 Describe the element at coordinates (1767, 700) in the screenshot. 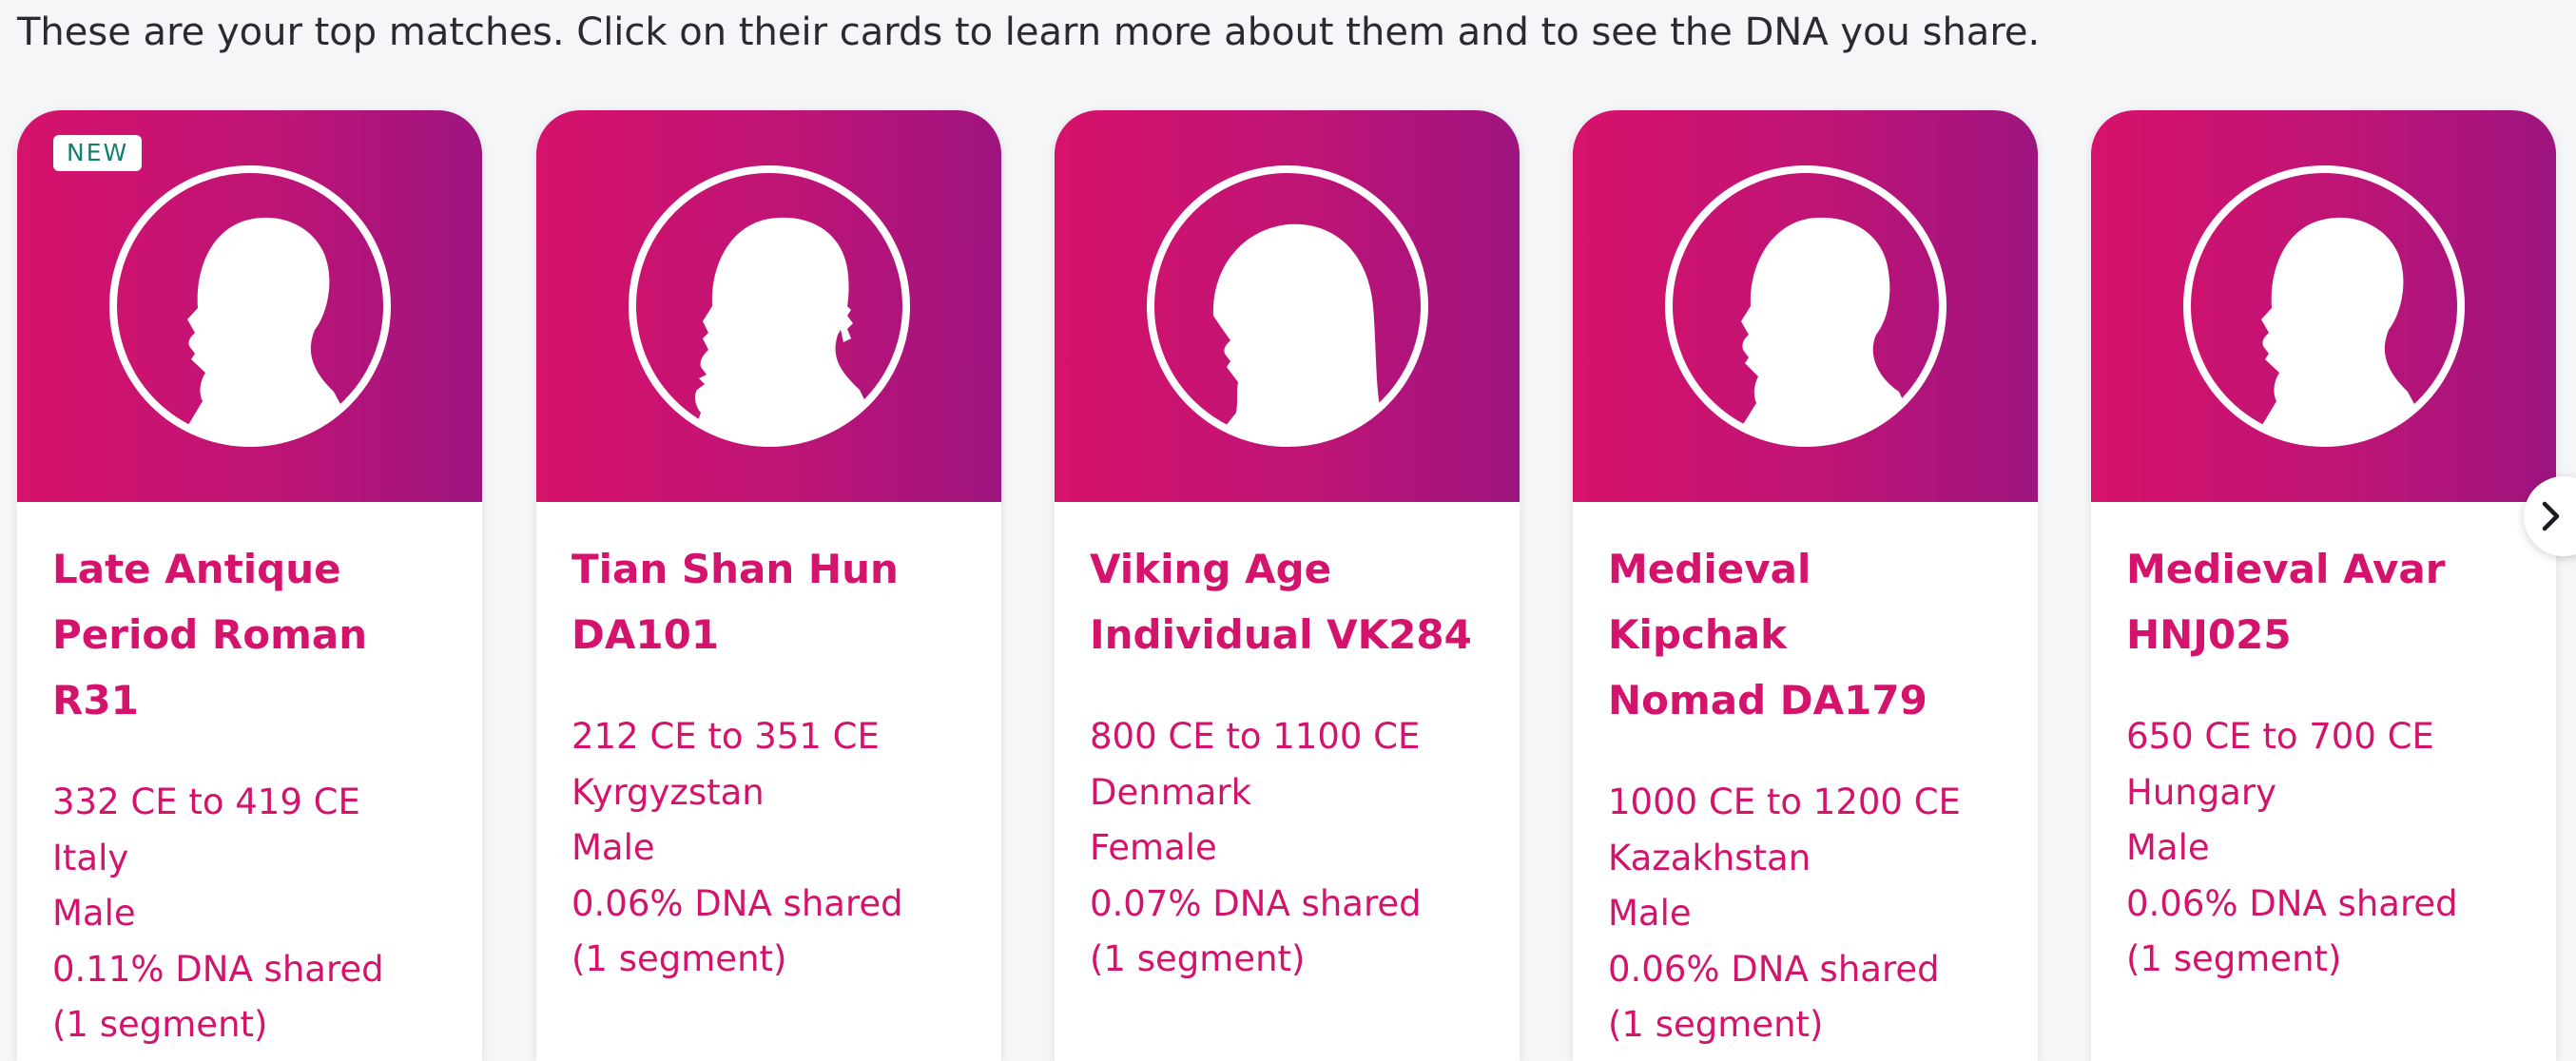

I see `card-title-line-2: Nomad DA179` at that location.